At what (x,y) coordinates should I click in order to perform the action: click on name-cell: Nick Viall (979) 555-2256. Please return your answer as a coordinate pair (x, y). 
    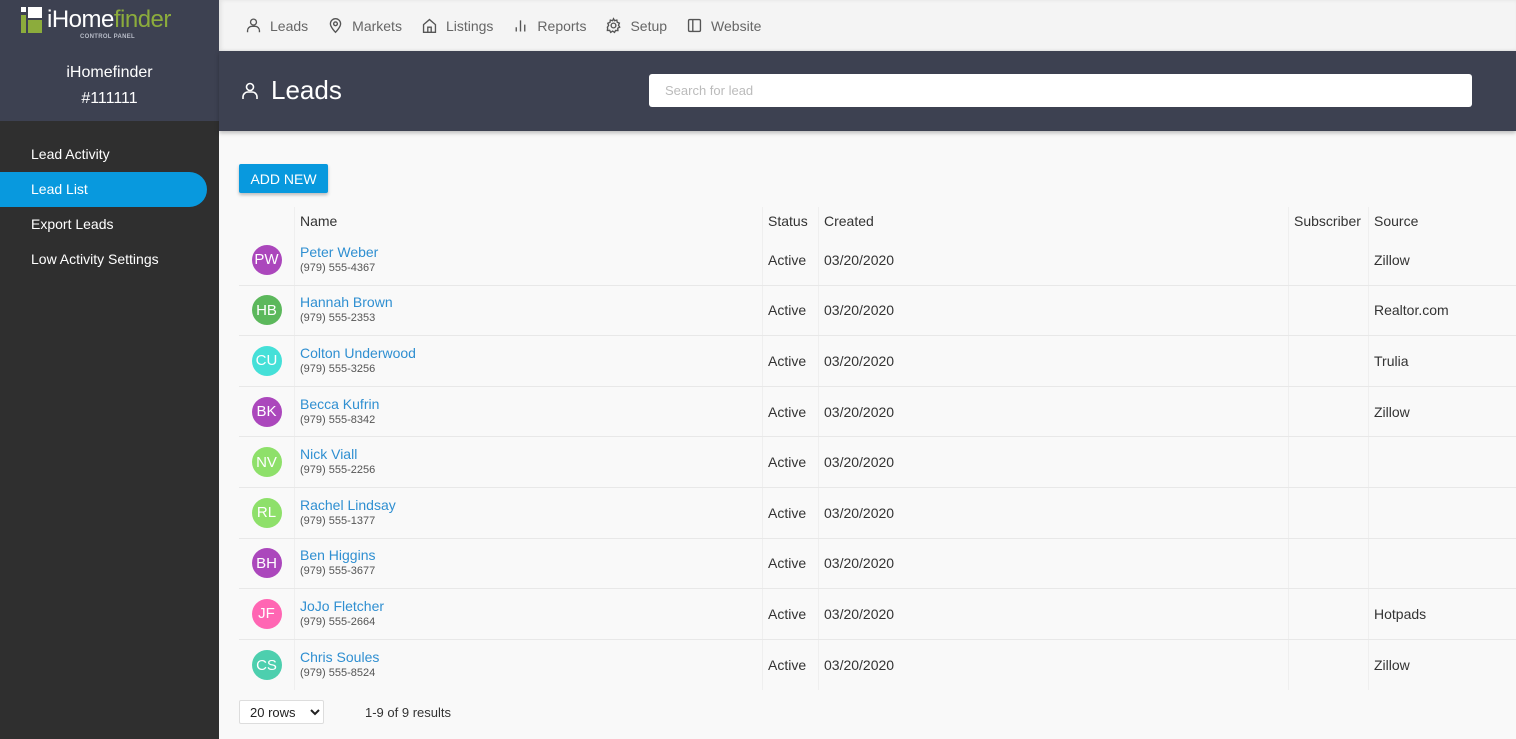
    Looking at the image, I should click on (529, 462).